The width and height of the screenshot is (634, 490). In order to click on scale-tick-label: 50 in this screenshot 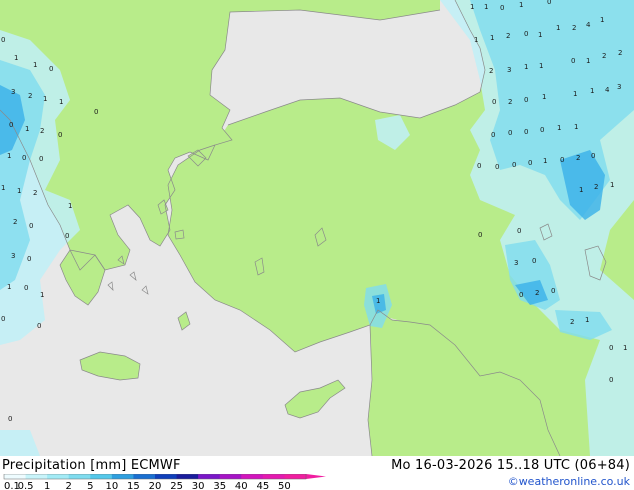, I will do `click(284, 485)`.